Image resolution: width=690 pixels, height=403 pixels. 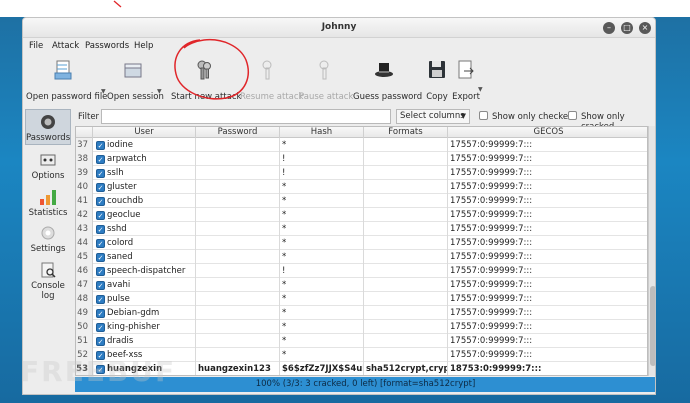 What do you see at coordinates (144, 327) in the screenshot?
I see `cell-user: king-phisher` at bounding box center [144, 327].